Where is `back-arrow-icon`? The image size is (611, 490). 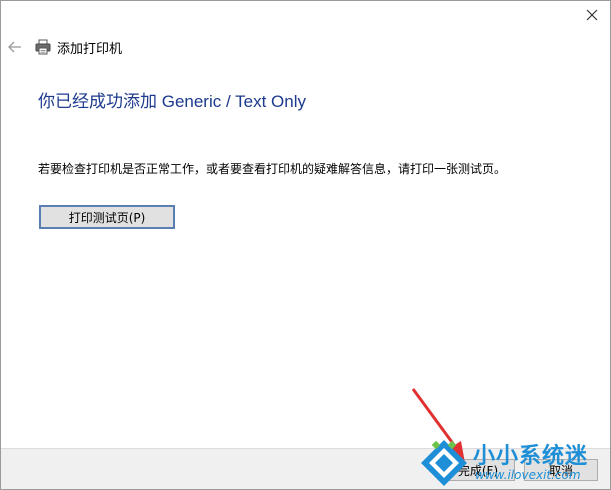
back-arrow-icon is located at coordinates (14, 47).